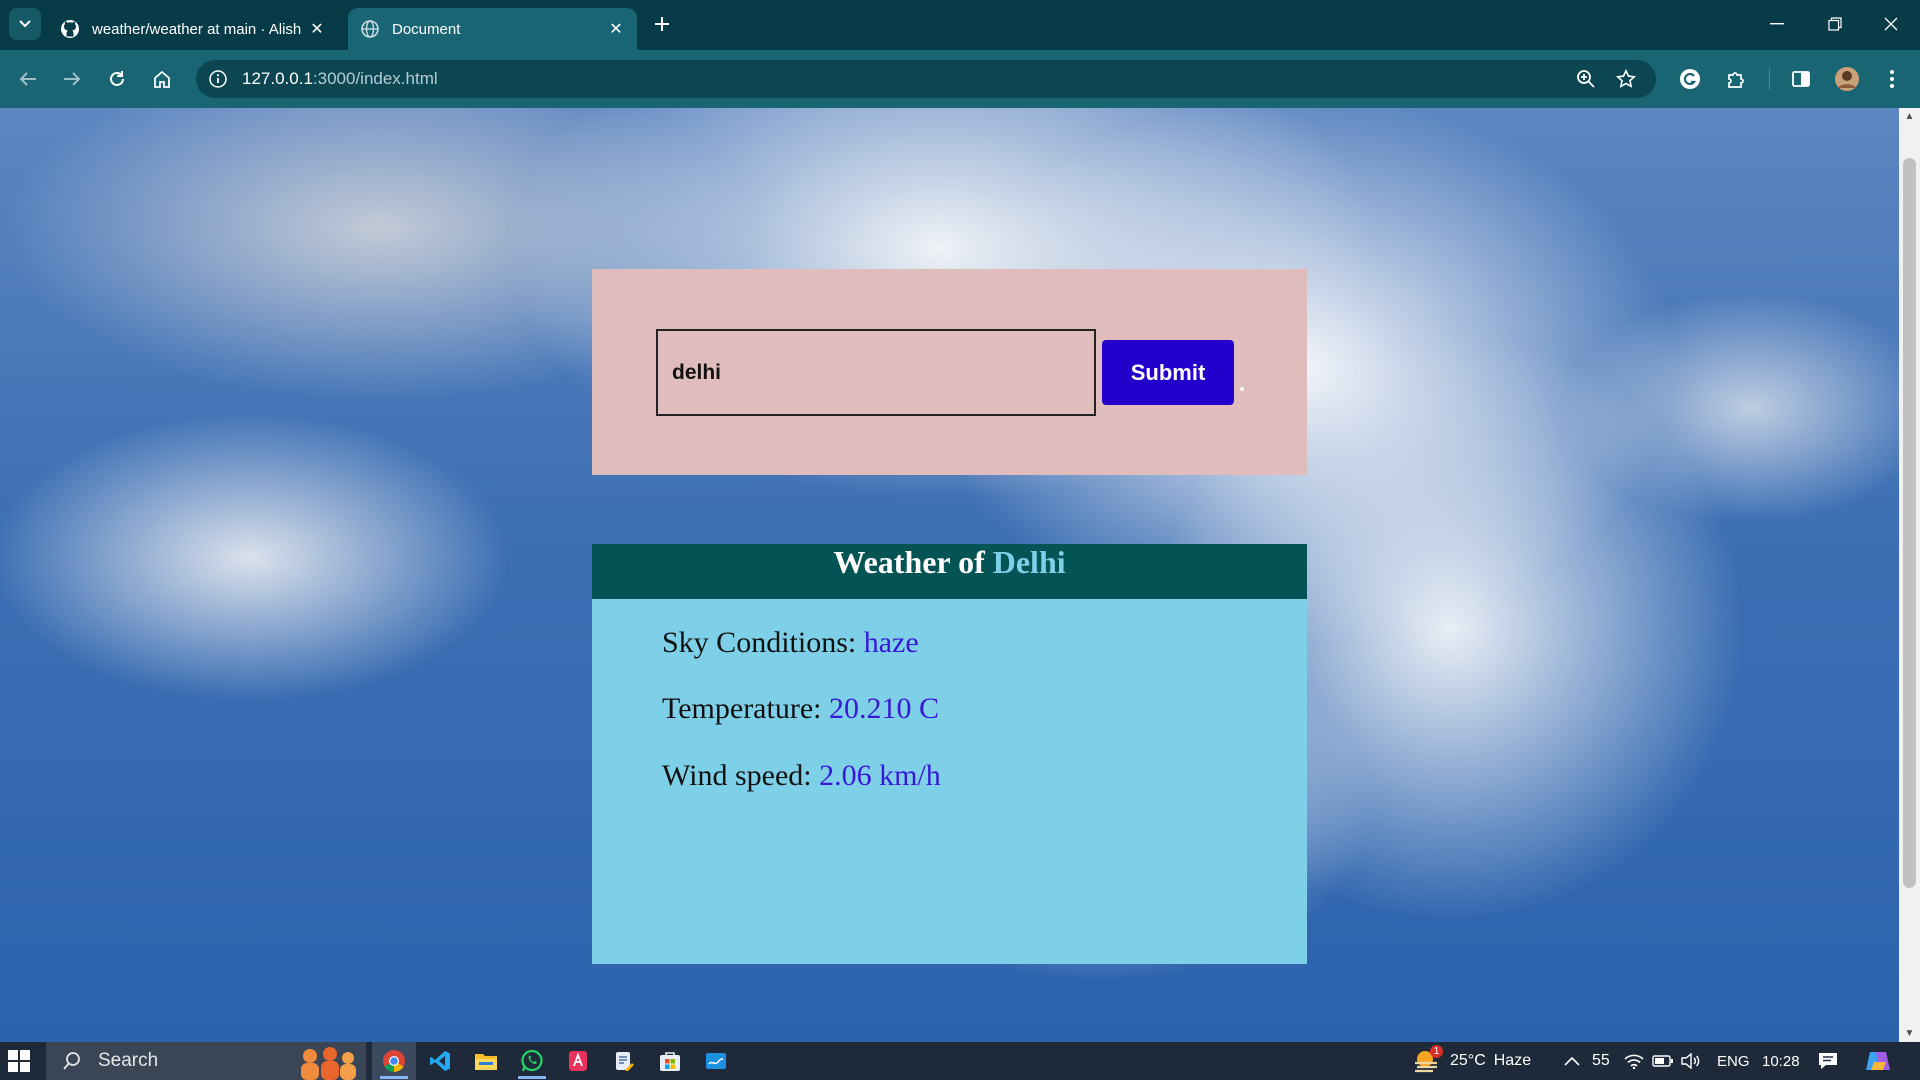 This screenshot has height=1080, width=1920. I want to click on wifi-icon, so click(1634, 1061).